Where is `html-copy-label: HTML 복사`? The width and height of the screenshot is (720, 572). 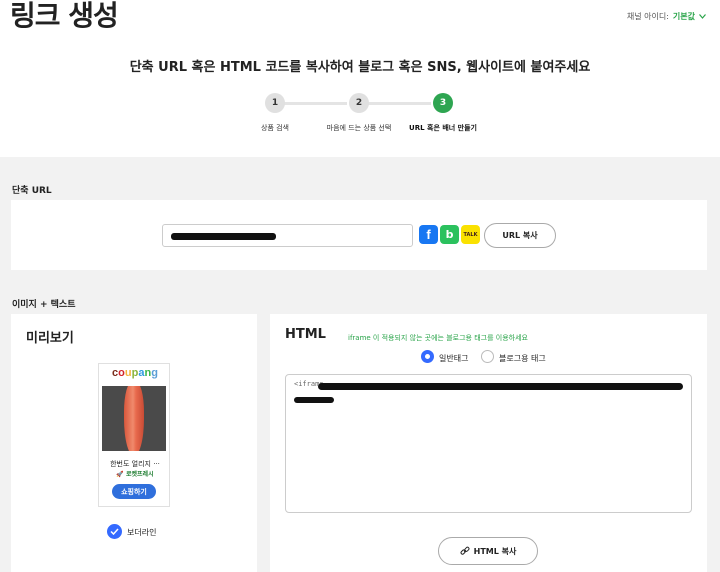
html-copy-label: HTML 복사 is located at coordinates (495, 551).